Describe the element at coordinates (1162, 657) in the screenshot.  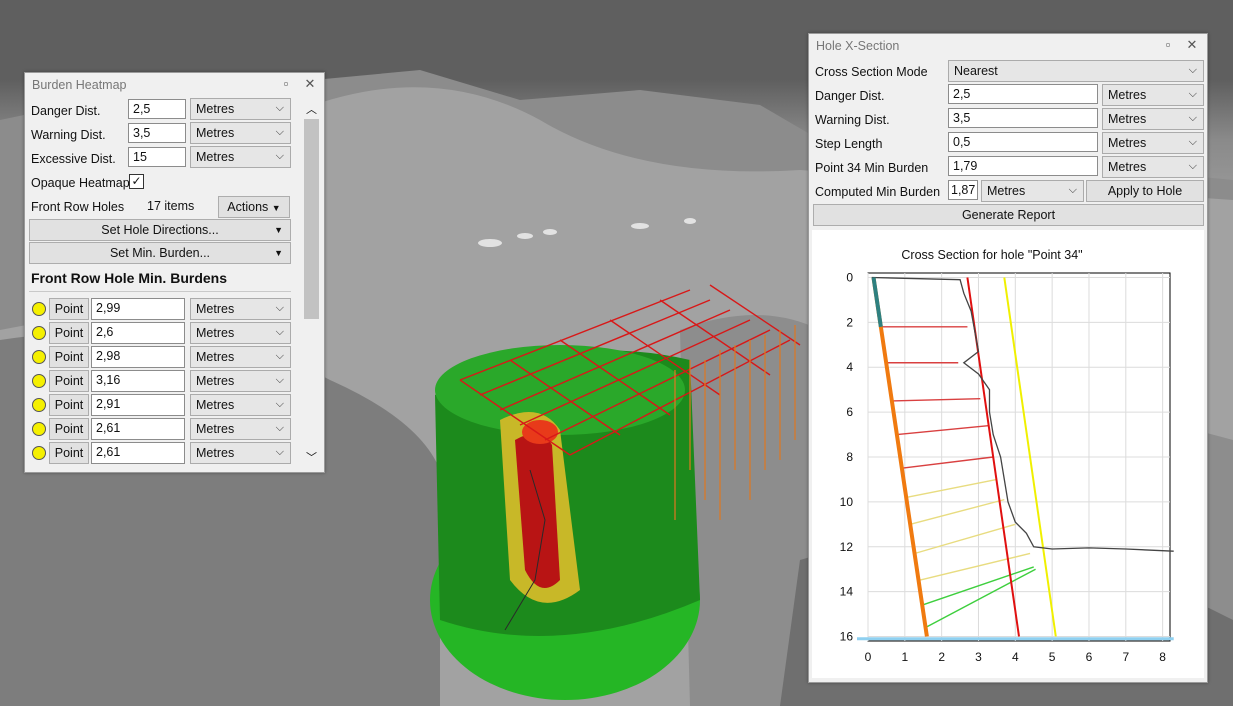
I see `x-tick-label: 8` at that location.